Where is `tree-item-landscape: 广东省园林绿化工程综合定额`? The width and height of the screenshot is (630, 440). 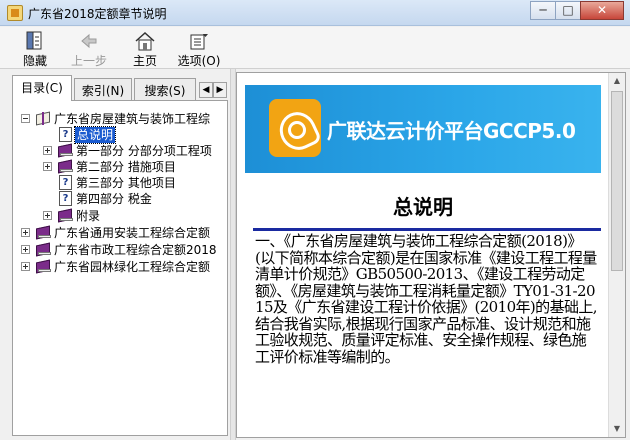 tree-item-landscape: 广东省园林绿化工程综合定额 is located at coordinates (124, 267).